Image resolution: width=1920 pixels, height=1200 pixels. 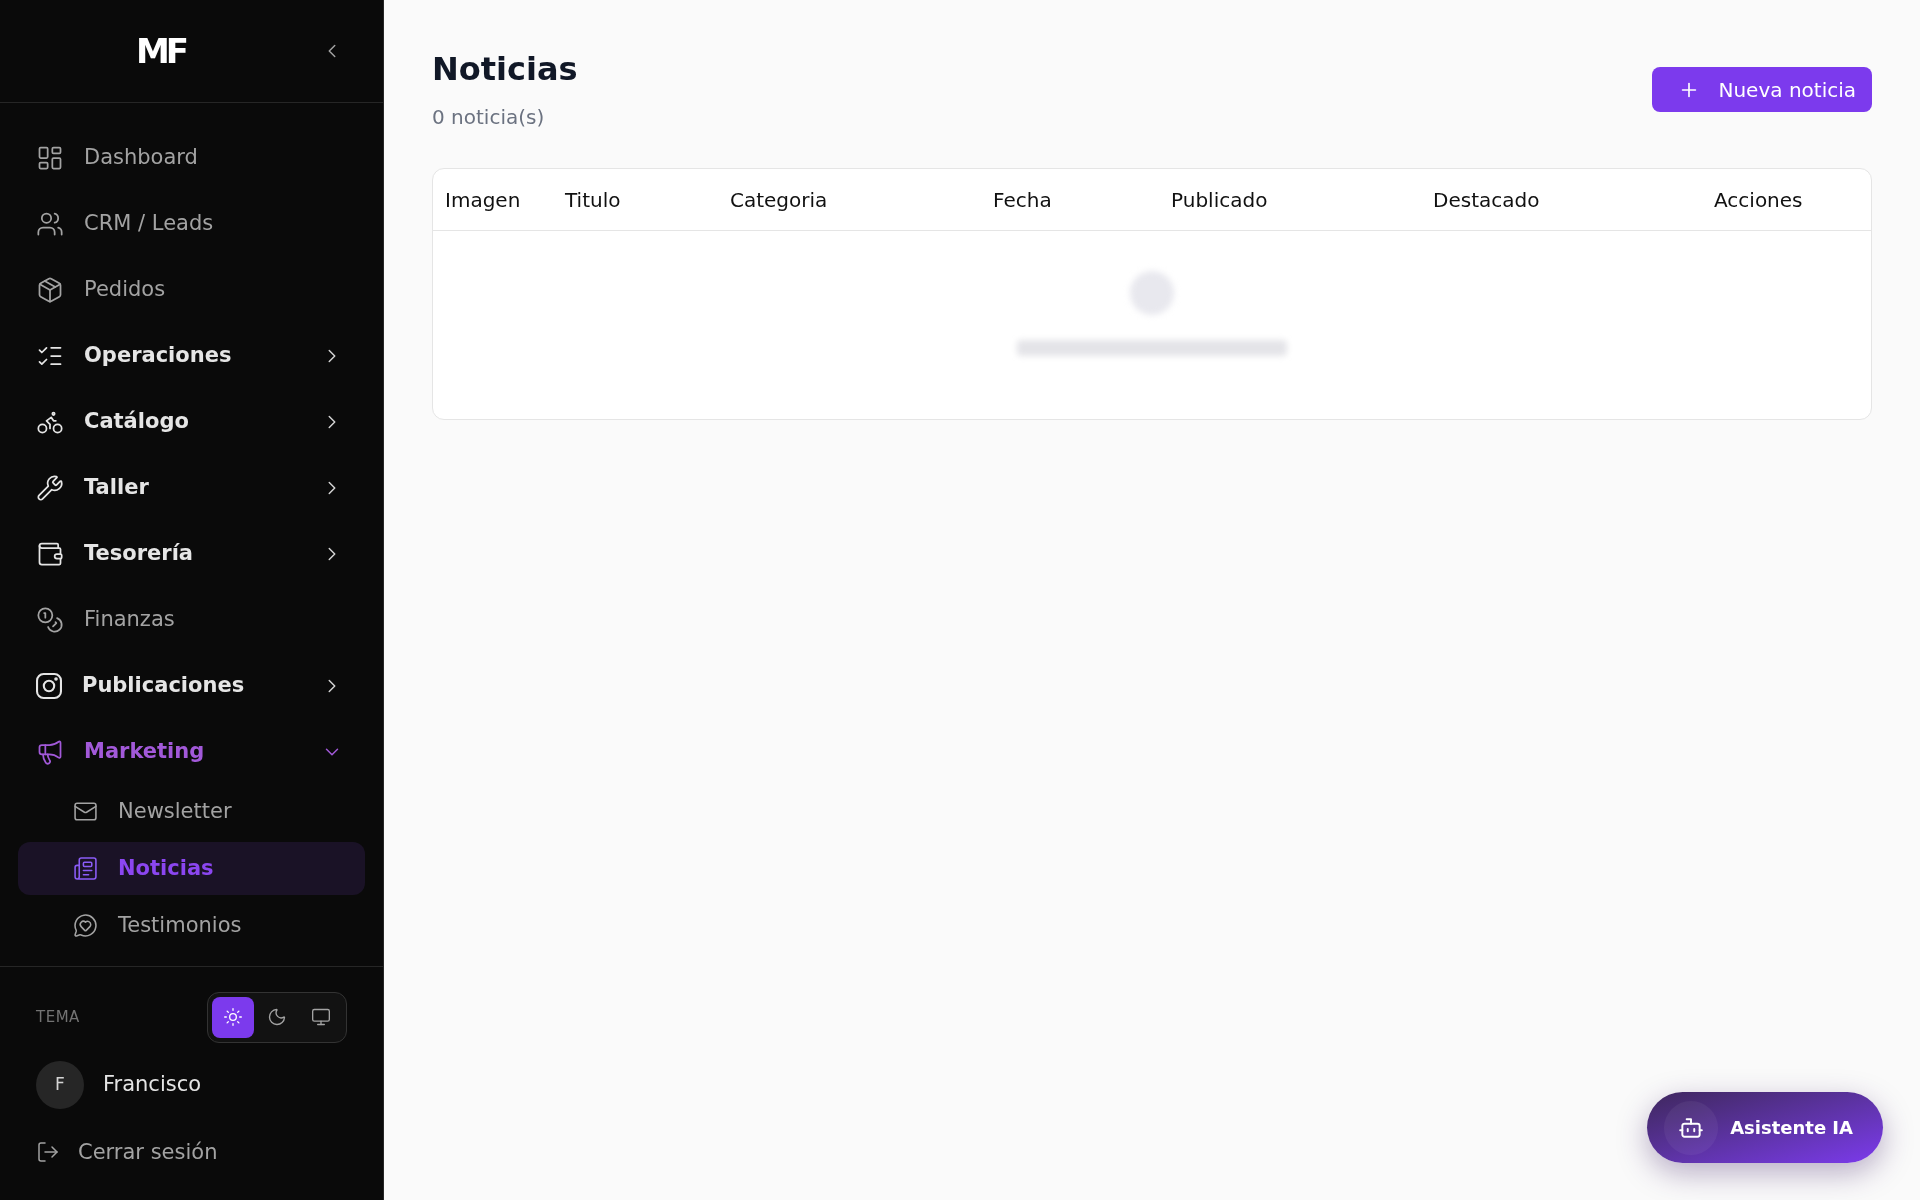 What do you see at coordinates (191, 1152) in the screenshot?
I see `logout-button: Cerrar sesión` at bounding box center [191, 1152].